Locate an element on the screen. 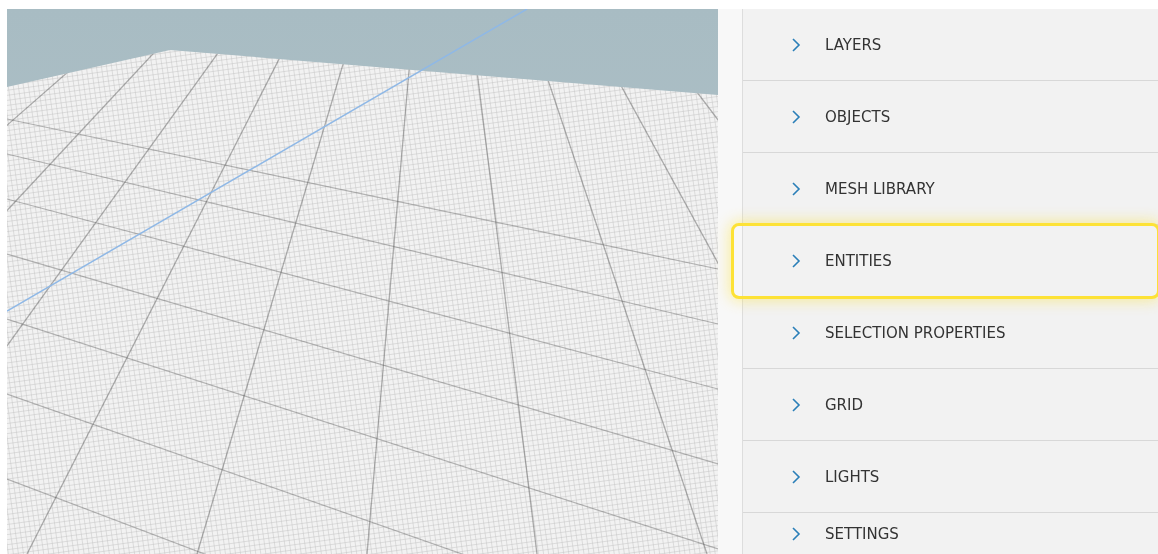 This screenshot has height=554, width=1158. section-header: OBJECTS is located at coordinates (950, 117).